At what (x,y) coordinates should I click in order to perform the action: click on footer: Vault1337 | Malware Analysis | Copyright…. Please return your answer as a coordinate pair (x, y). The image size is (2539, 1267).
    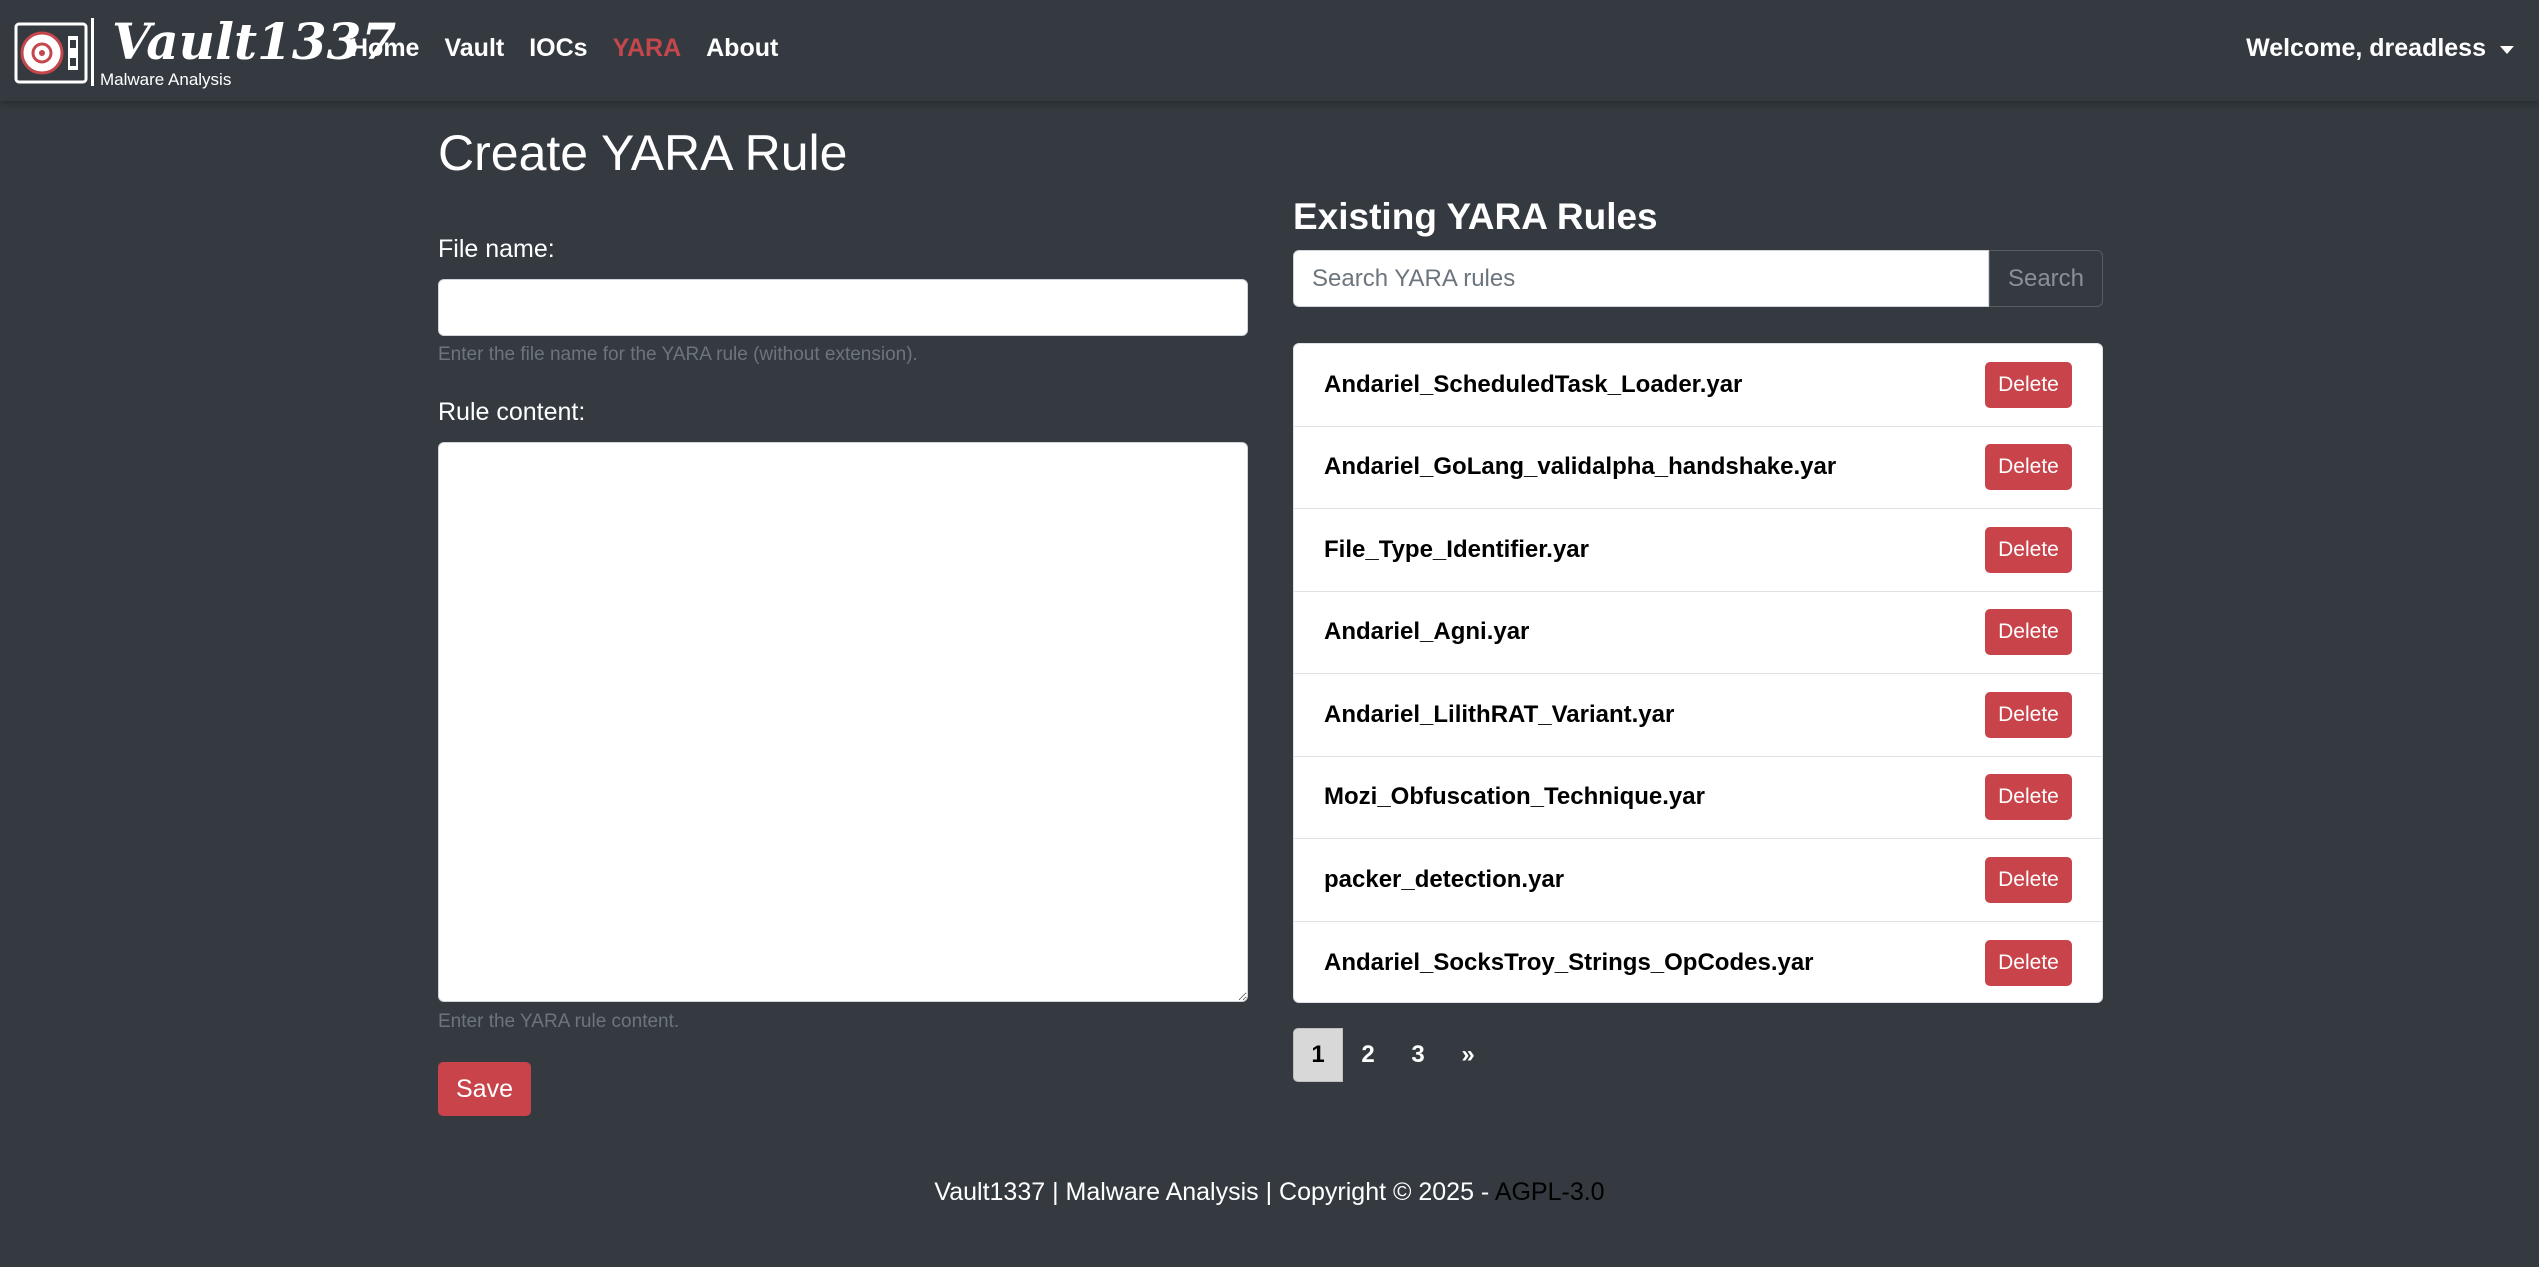
    Looking at the image, I should click on (1269, 1192).